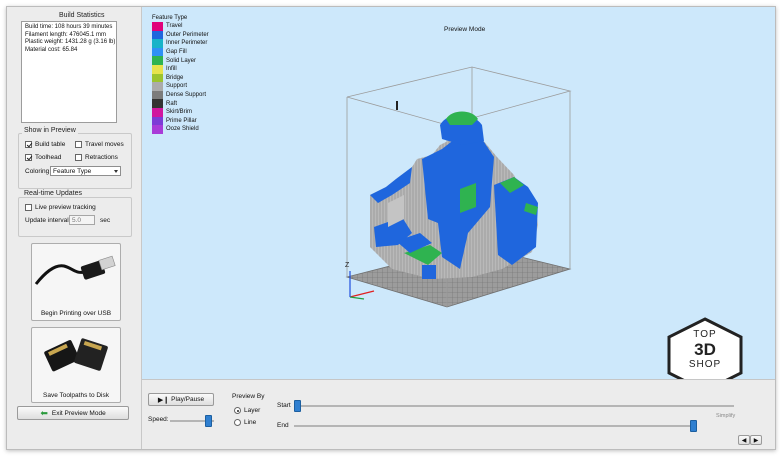  I want to click on build-table-checkbox: Build table, so click(45, 144).